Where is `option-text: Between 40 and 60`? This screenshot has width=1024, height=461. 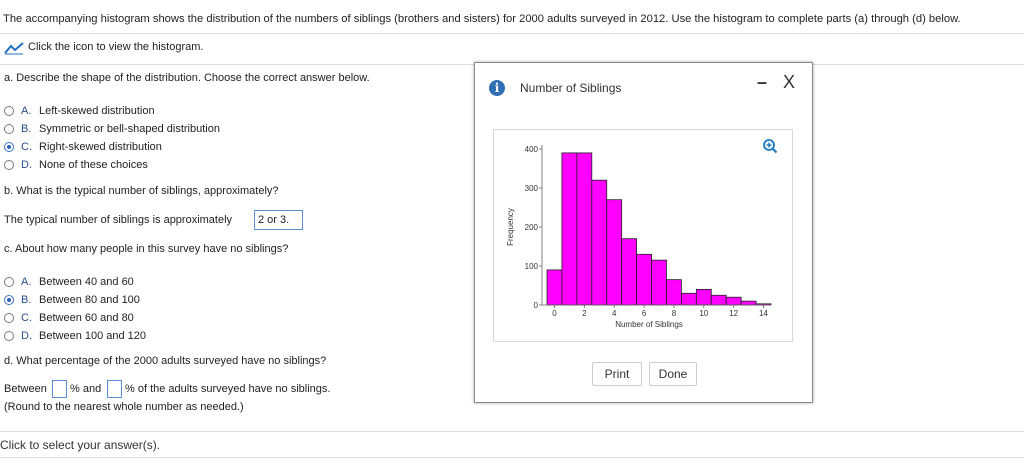
option-text: Between 40 and 60 is located at coordinates (86, 282).